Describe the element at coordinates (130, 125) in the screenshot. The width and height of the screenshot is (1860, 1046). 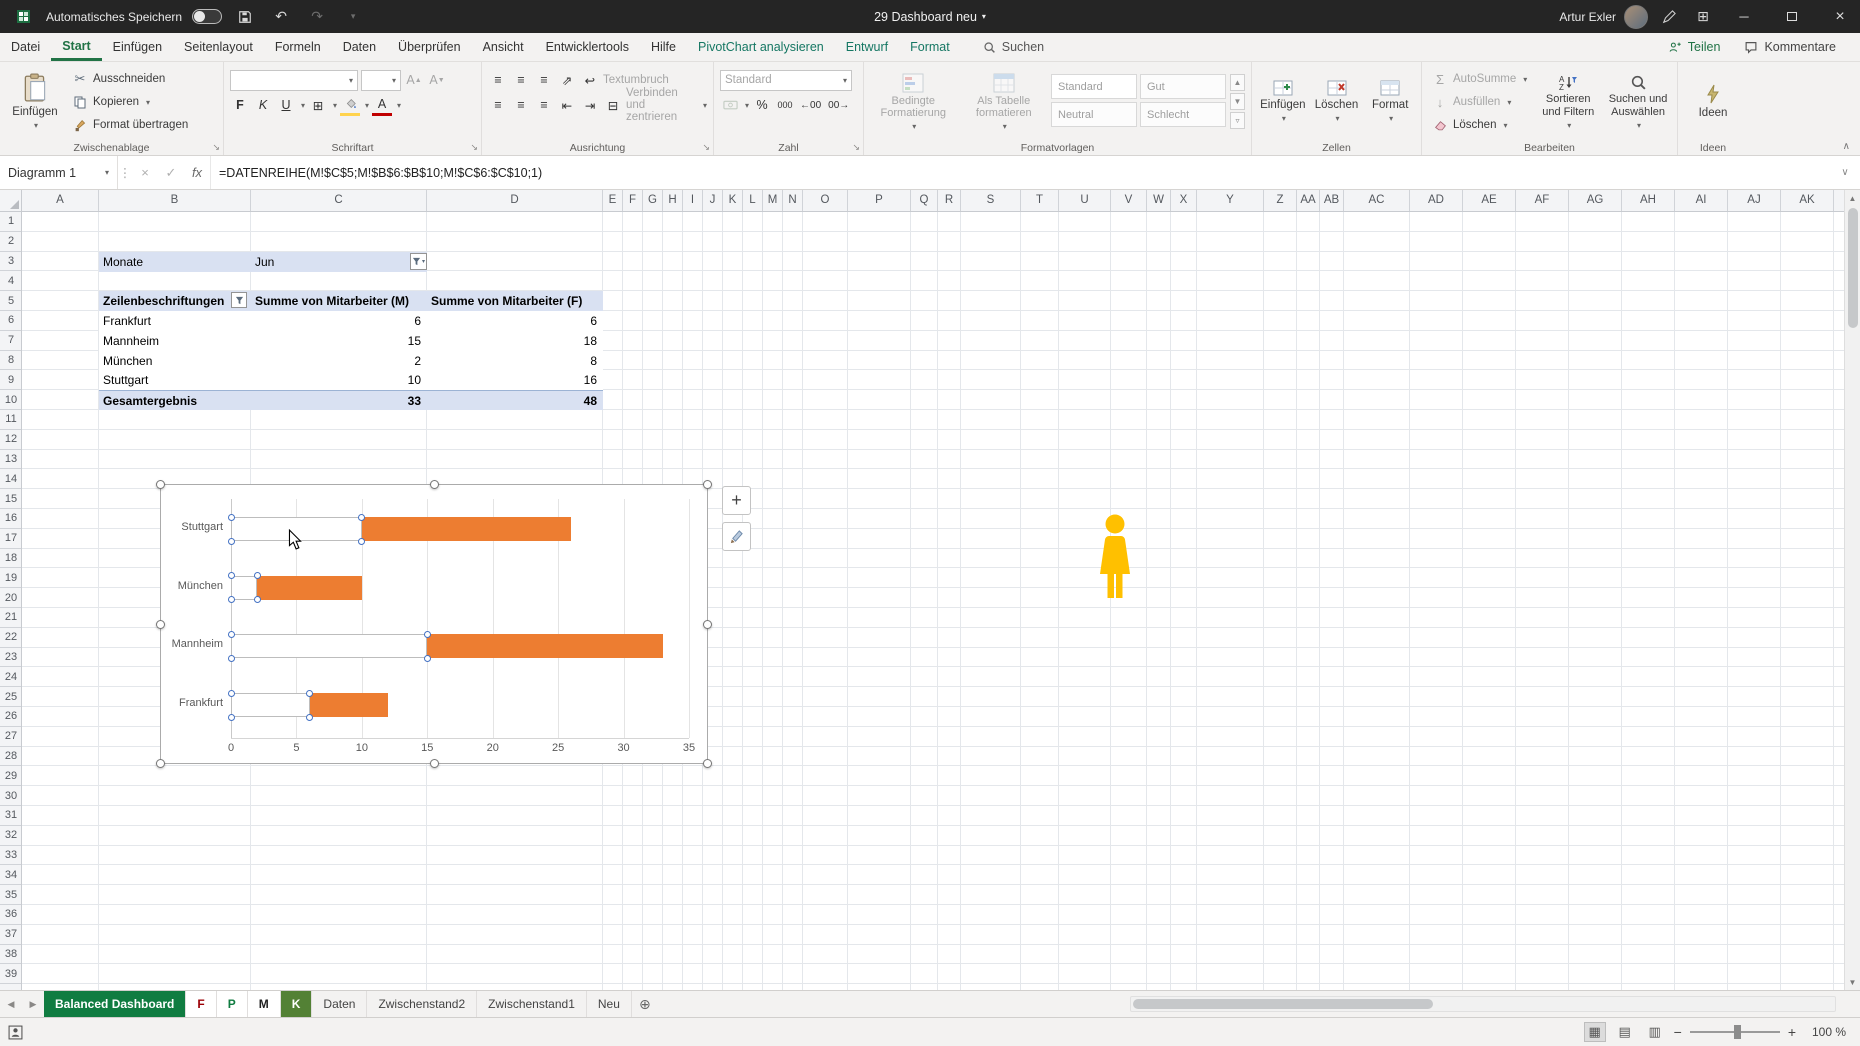
I see `format-painter-button: Format übertragen` at that location.